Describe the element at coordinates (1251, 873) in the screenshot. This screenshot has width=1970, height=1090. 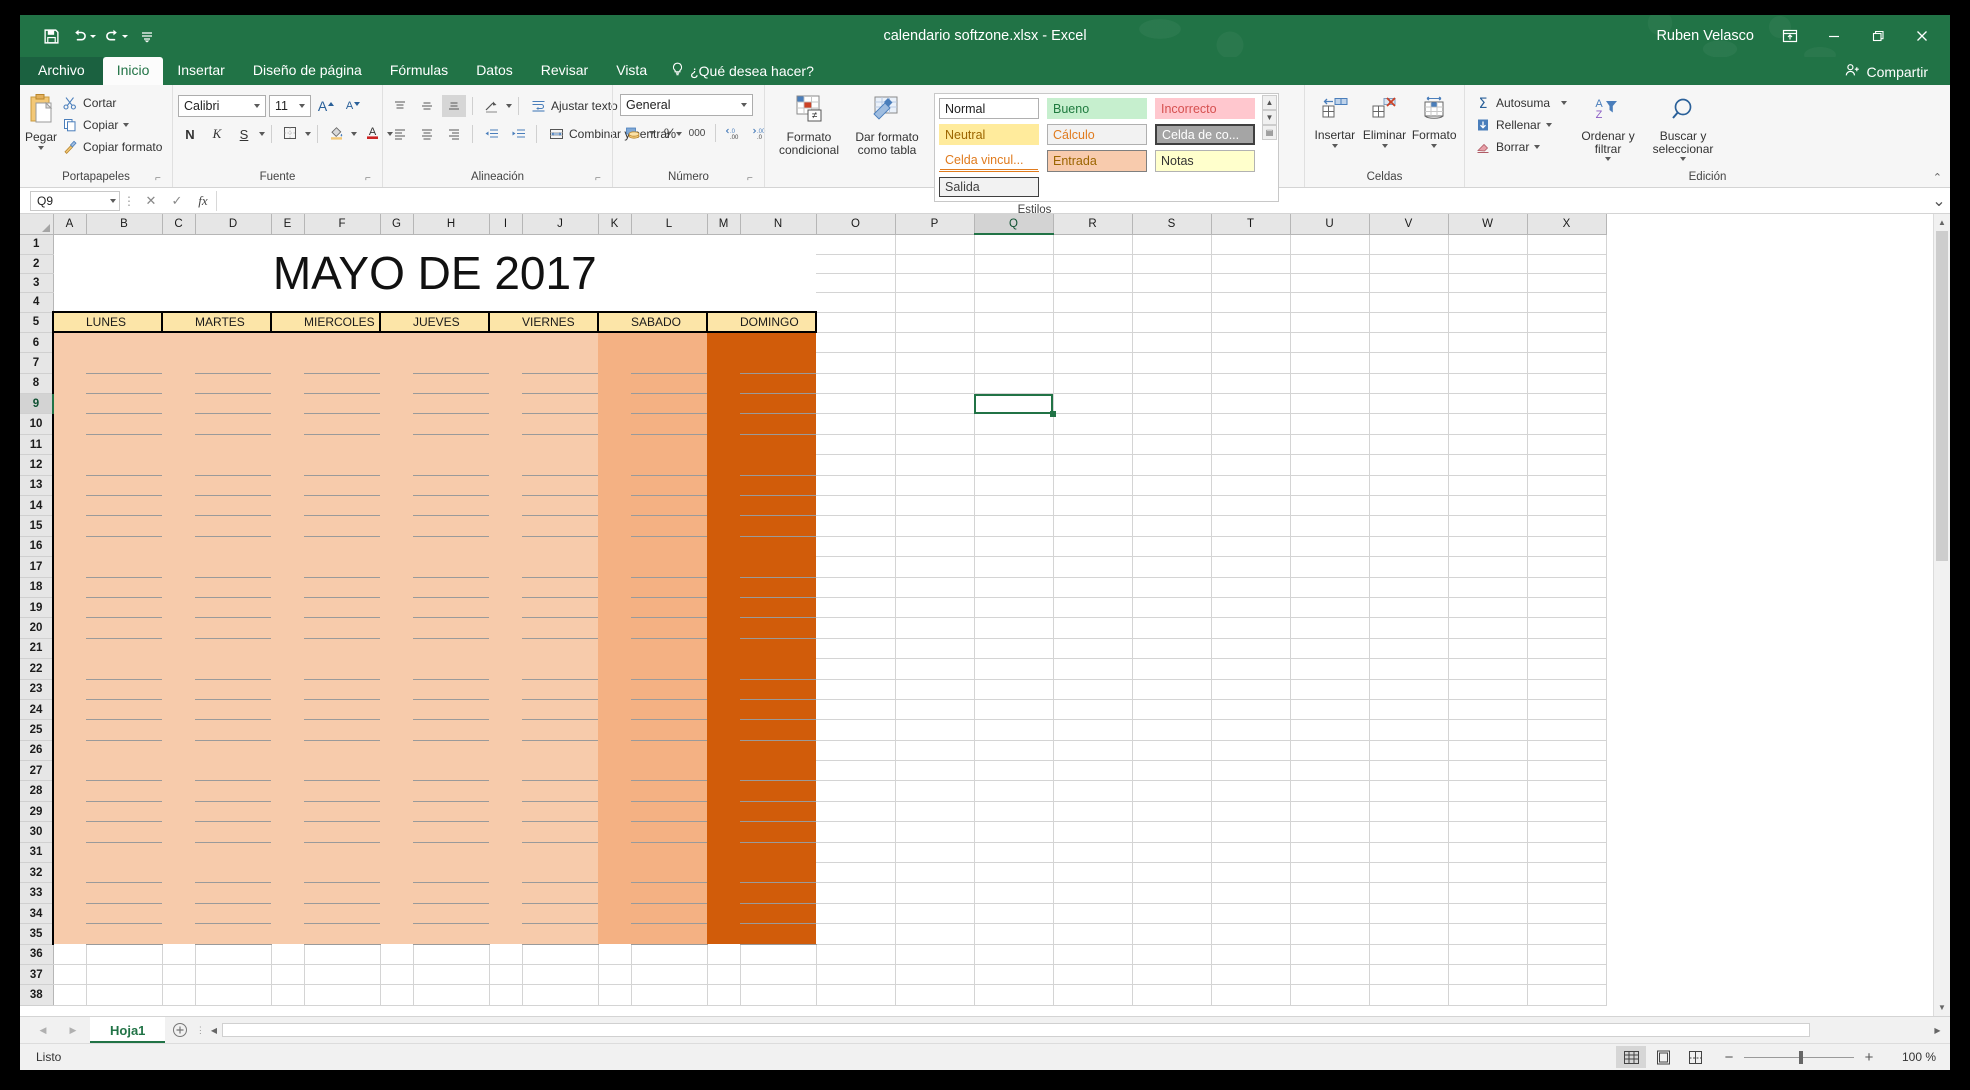
I see `cell-T32` at that location.